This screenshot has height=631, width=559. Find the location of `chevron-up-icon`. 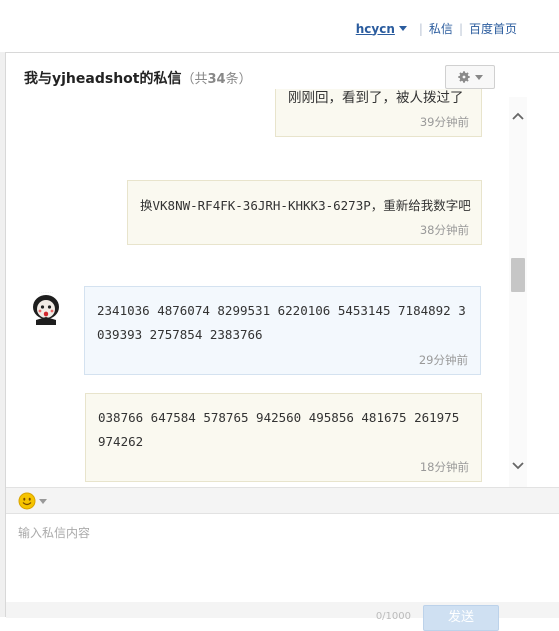

chevron-up-icon is located at coordinates (518, 116).